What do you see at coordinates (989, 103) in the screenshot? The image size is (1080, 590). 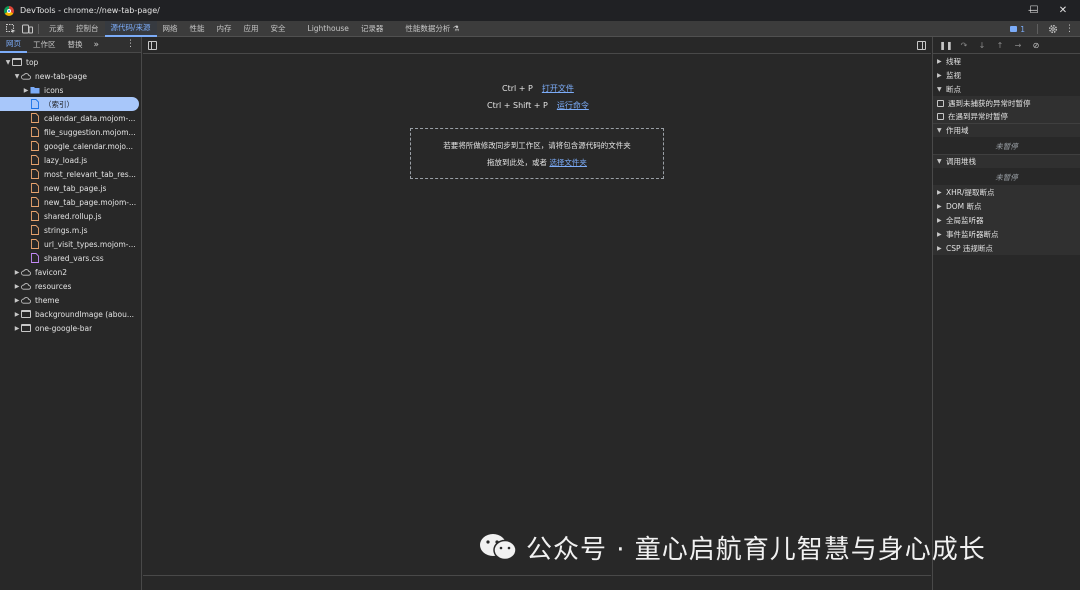 I see `checkbox-label: 遇到未捕获的异常时暂停` at bounding box center [989, 103].